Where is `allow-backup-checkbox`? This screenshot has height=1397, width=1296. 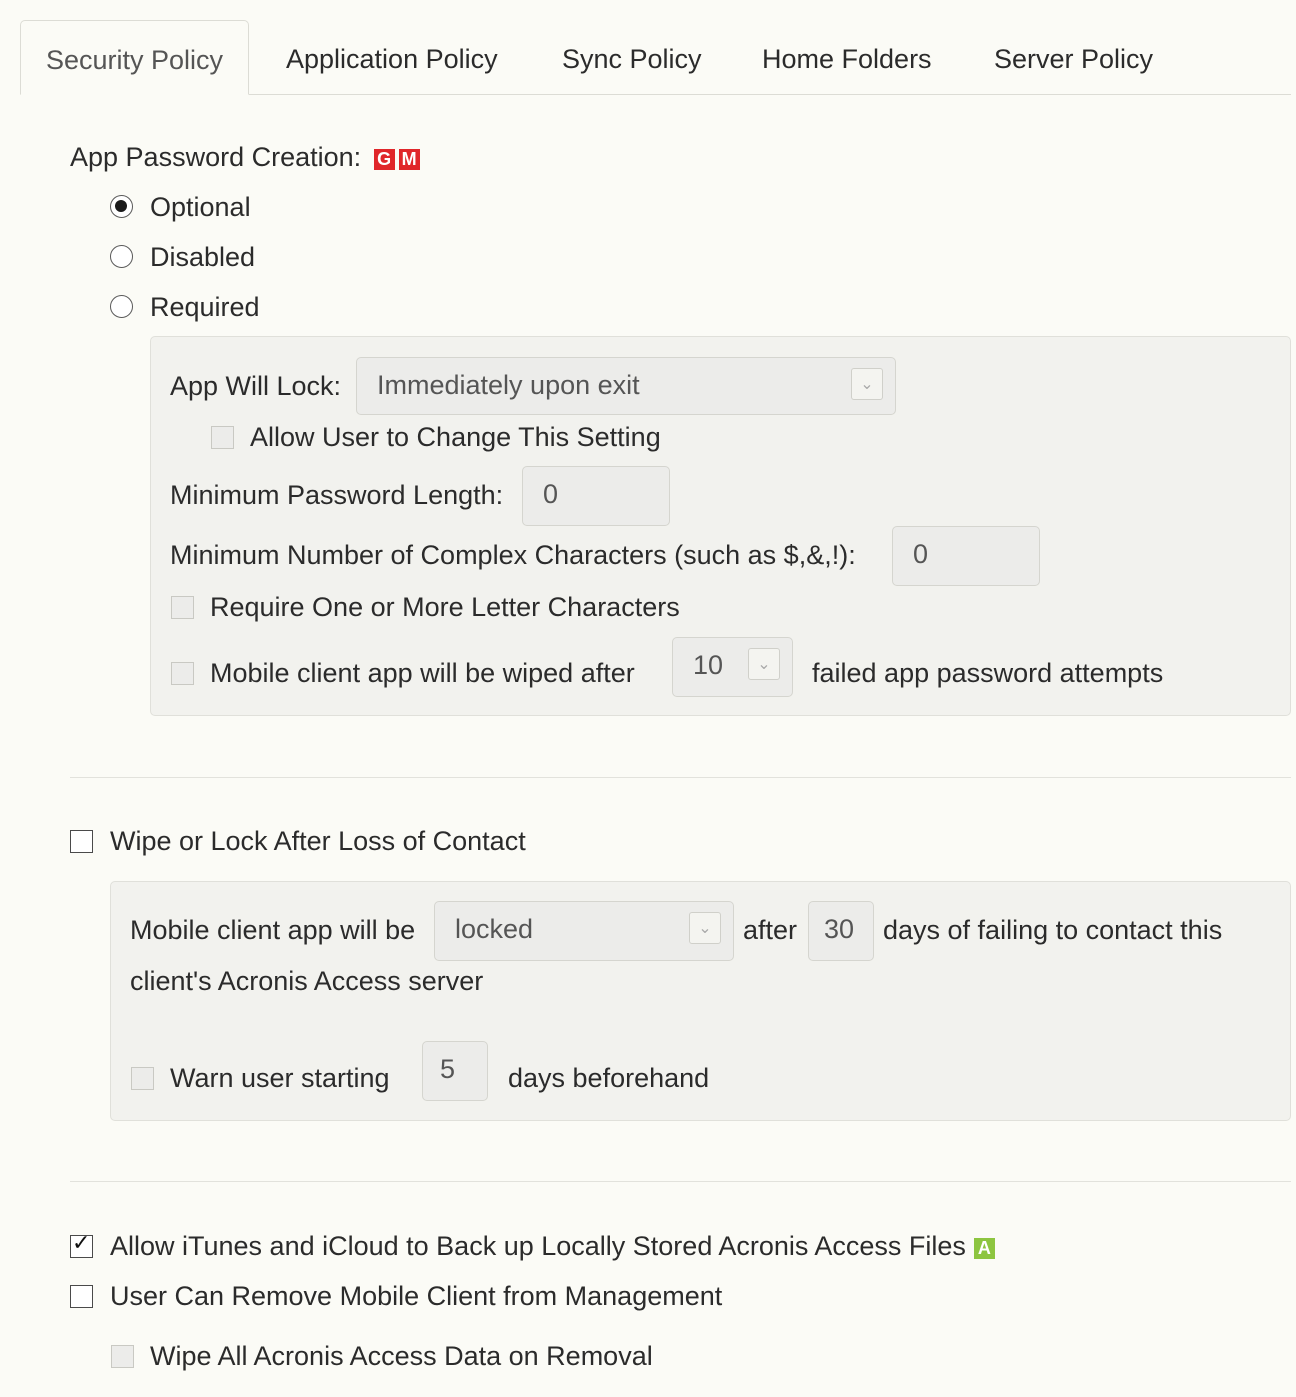 allow-backup-checkbox is located at coordinates (81, 1244).